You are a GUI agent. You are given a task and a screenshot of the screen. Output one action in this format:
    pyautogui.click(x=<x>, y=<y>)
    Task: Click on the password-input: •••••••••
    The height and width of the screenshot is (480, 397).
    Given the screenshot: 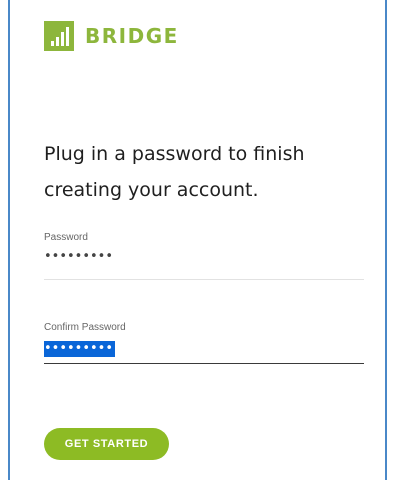 What is the action you would take?
    pyautogui.click(x=204, y=257)
    